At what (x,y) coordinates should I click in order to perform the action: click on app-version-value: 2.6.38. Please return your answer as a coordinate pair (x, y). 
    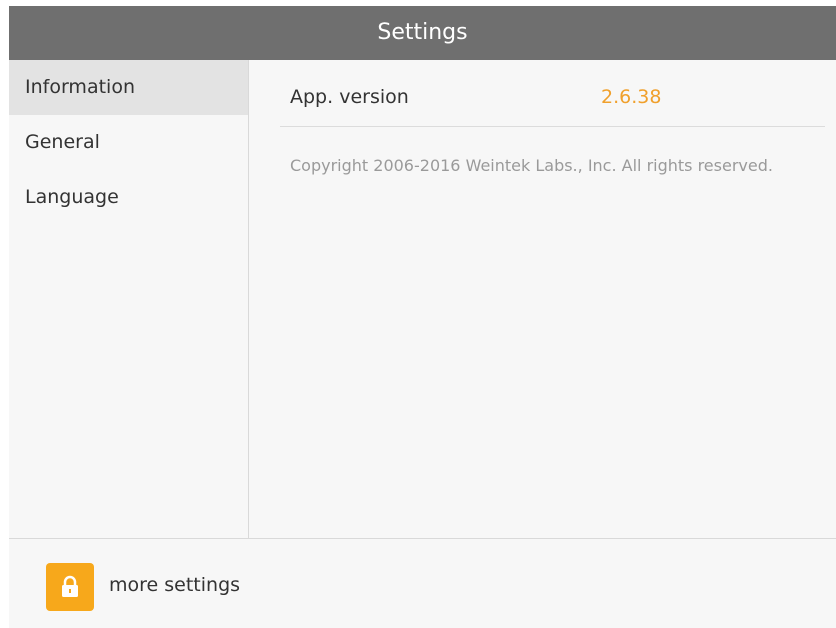
    Looking at the image, I should click on (631, 97).